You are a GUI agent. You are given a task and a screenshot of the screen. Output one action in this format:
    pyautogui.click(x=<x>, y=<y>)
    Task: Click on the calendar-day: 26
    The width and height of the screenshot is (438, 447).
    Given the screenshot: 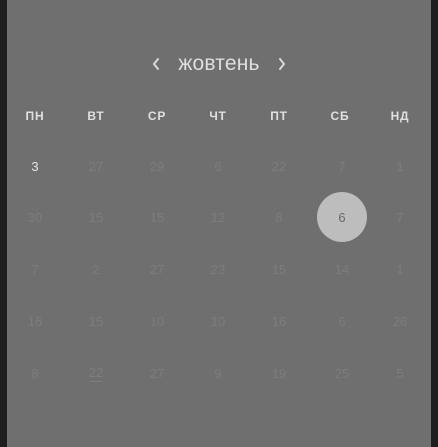 What is the action you would take?
    pyautogui.click(x=400, y=321)
    